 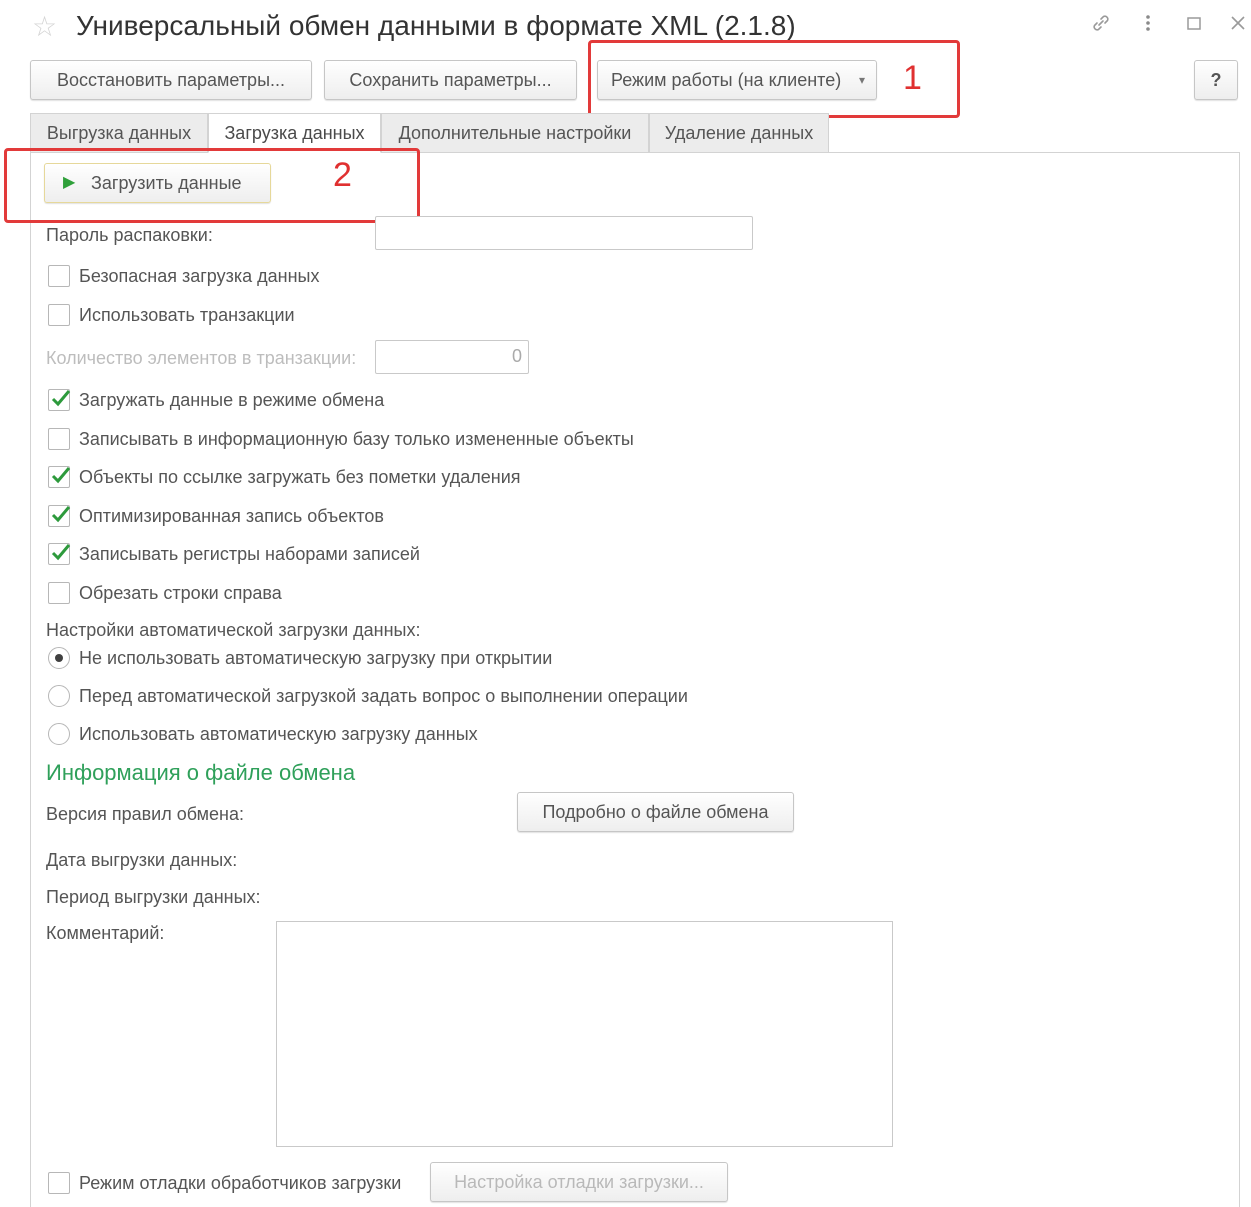 I want to click on trim-right-label: Обрезать строки справа, so click(x=180, y=593).